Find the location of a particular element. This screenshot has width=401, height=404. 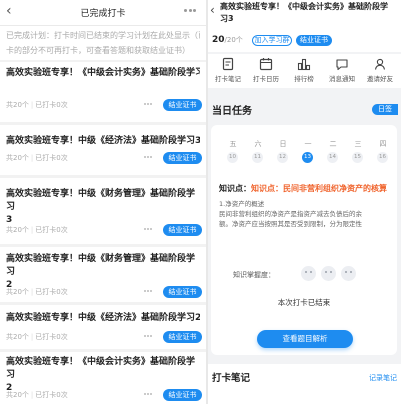

notice-line: 已完成计划：打卡时间已结束的学习计划在此处显示（已打 is located at coordinates (103, 35).